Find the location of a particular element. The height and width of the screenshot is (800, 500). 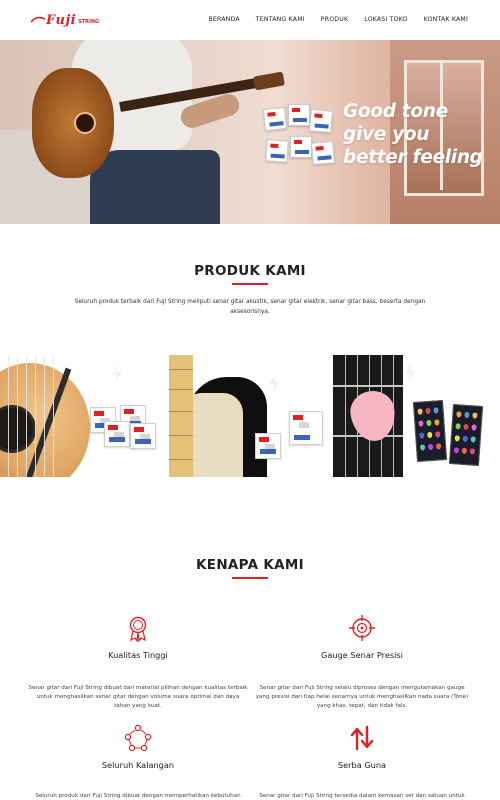

feature-title: Gauge Senar Presisi is located at coordinates (362, 655).